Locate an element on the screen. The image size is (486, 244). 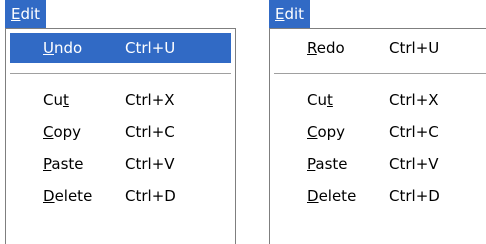
menu-item-label: Redo is located at coordinates (326, 48).